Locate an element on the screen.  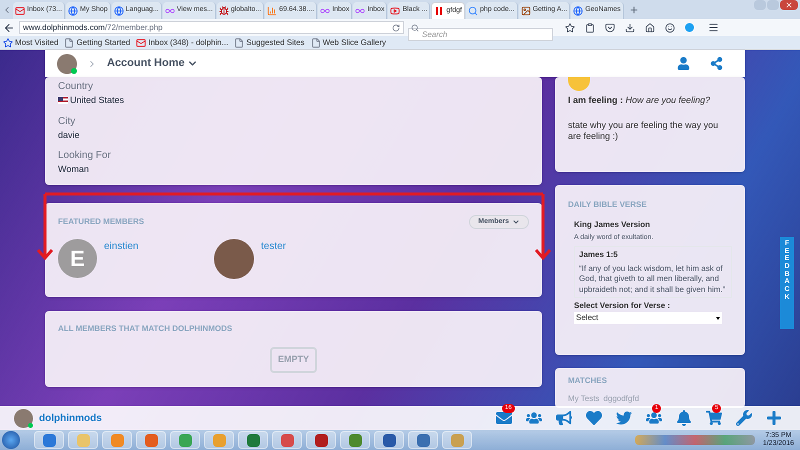
feeling-reason: state why you are feeling the way you are feeling :) is located at coordinates (644, 131).